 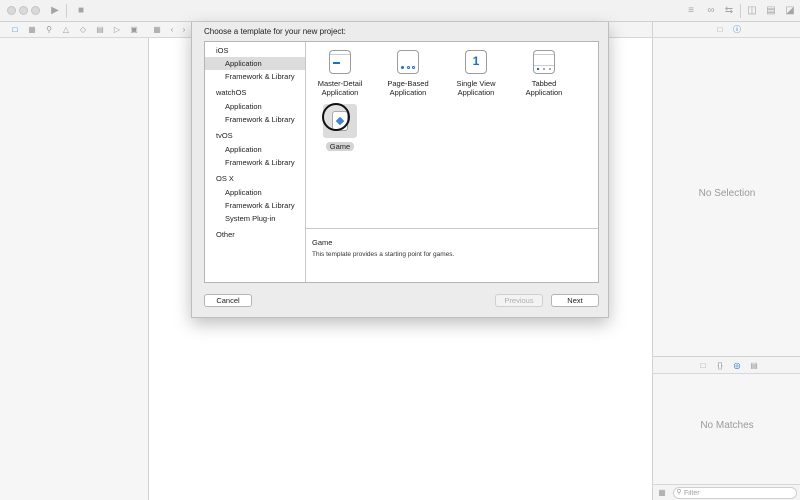 I want to click on category-osx: OS X, so click(x=255, y=178).